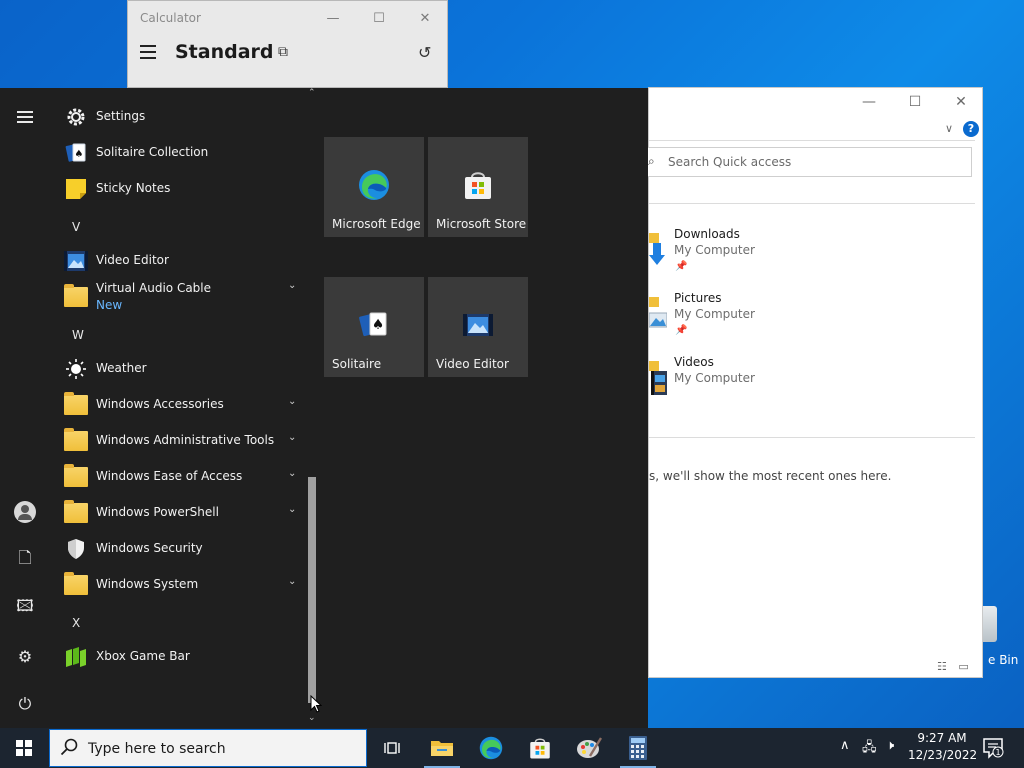  Describe the element at coordinates (730, 162) in the screenshot. I see `explorer-search-placeholder: Search Quick access` at that location.